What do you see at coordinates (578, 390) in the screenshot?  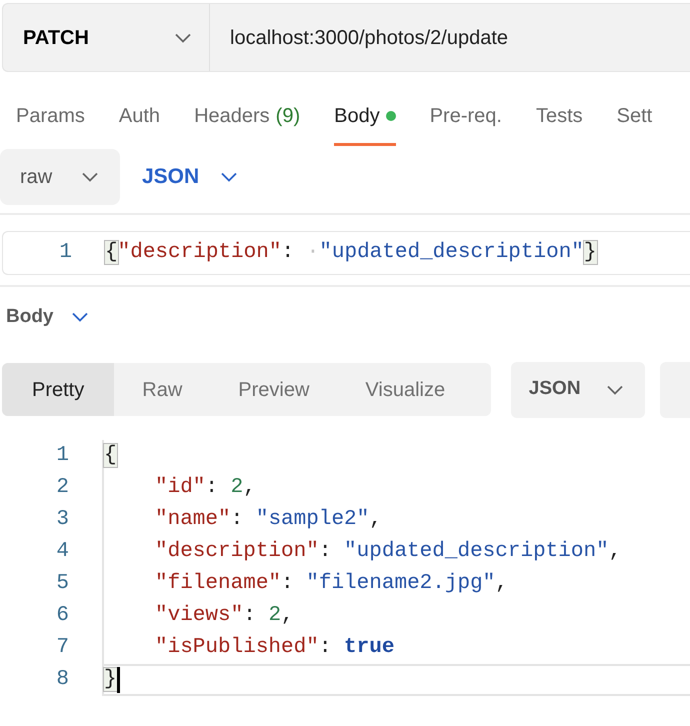 I see `format-dropdown: JSON` at bounding box center [578, 390].